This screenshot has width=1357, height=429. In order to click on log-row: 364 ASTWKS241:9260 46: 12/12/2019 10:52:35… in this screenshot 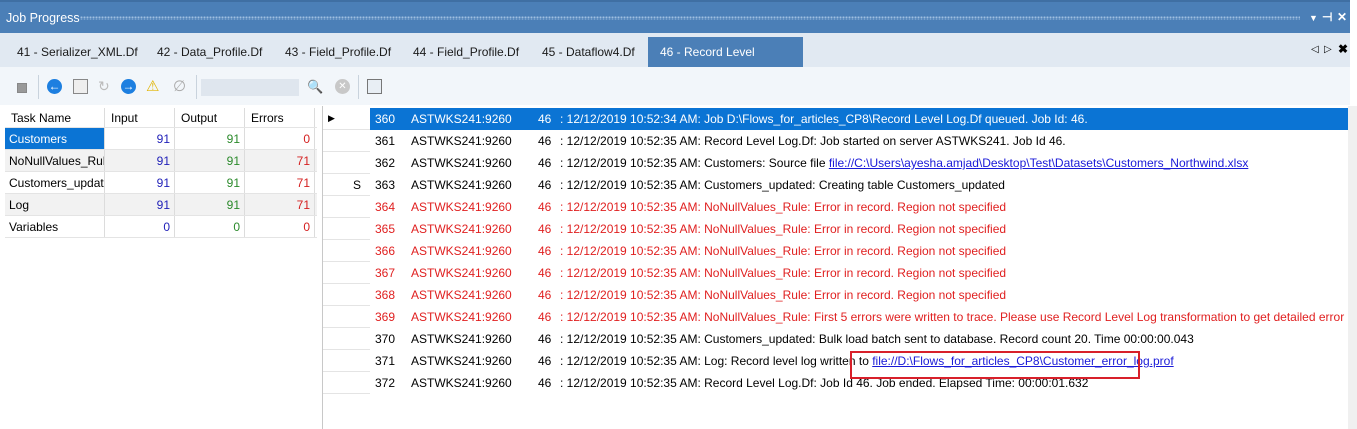, I will do `click(859, 207)`.